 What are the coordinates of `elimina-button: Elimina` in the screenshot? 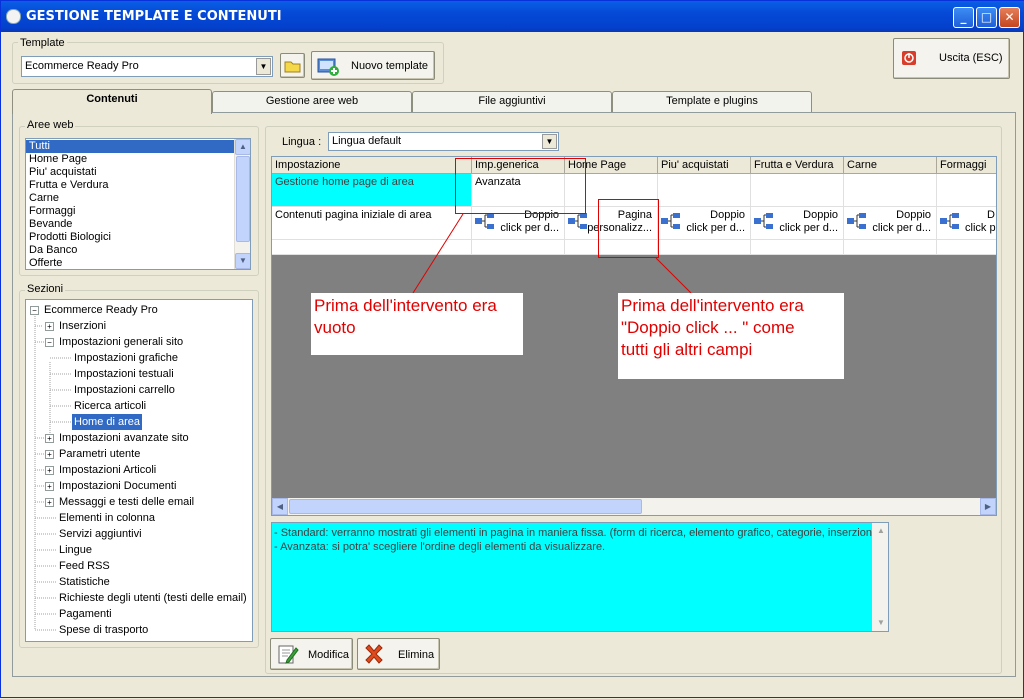 It's located at (398, 654).